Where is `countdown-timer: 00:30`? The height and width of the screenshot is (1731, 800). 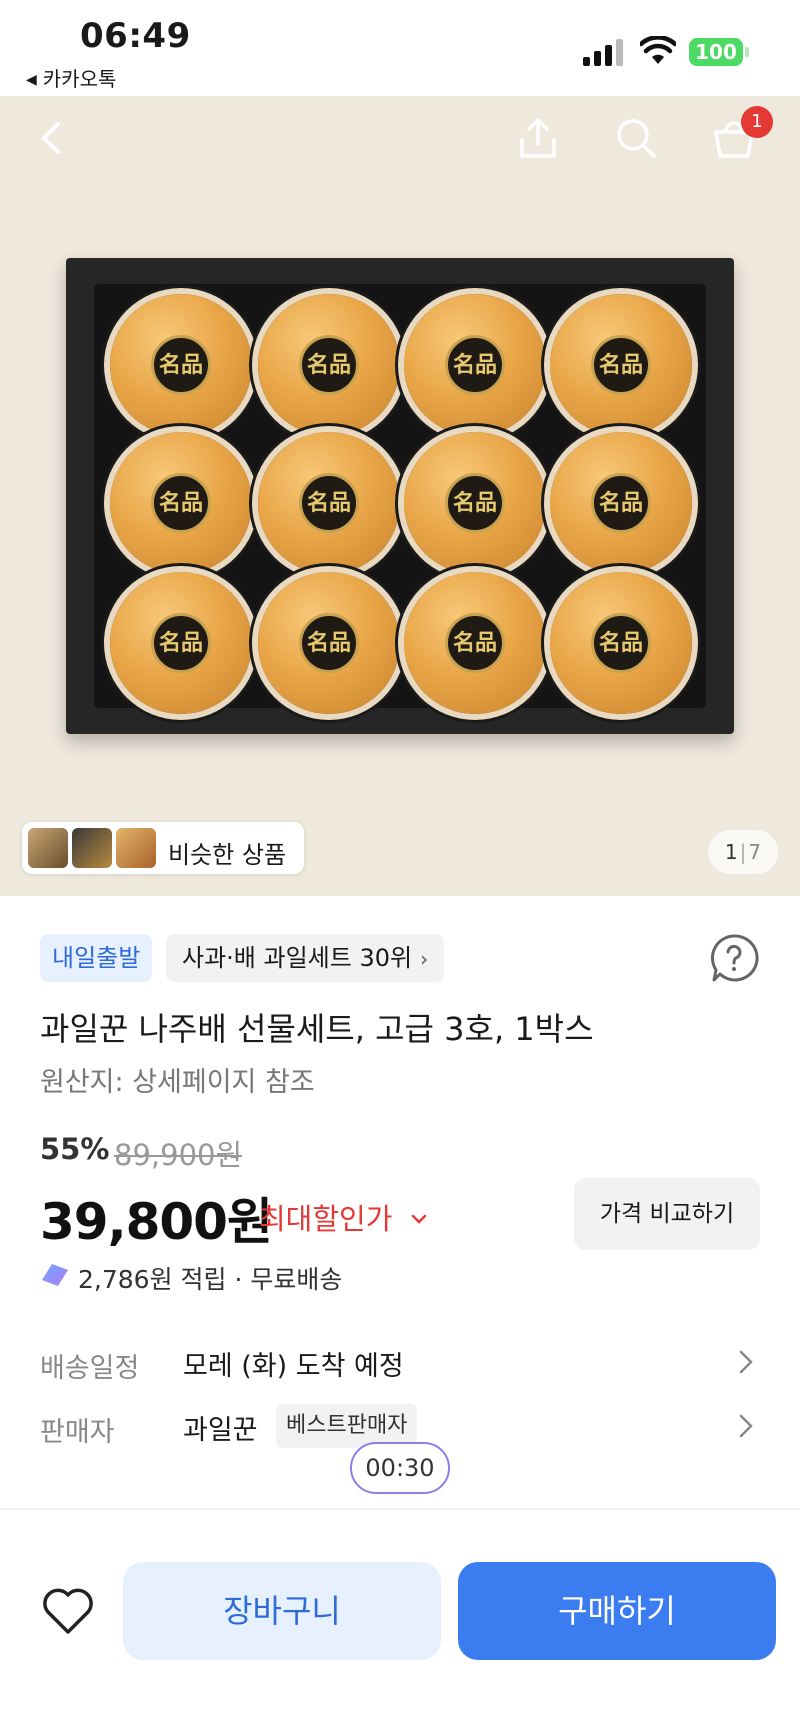
countdown-timer: 00:30 is located at coordinates (400, 1468).